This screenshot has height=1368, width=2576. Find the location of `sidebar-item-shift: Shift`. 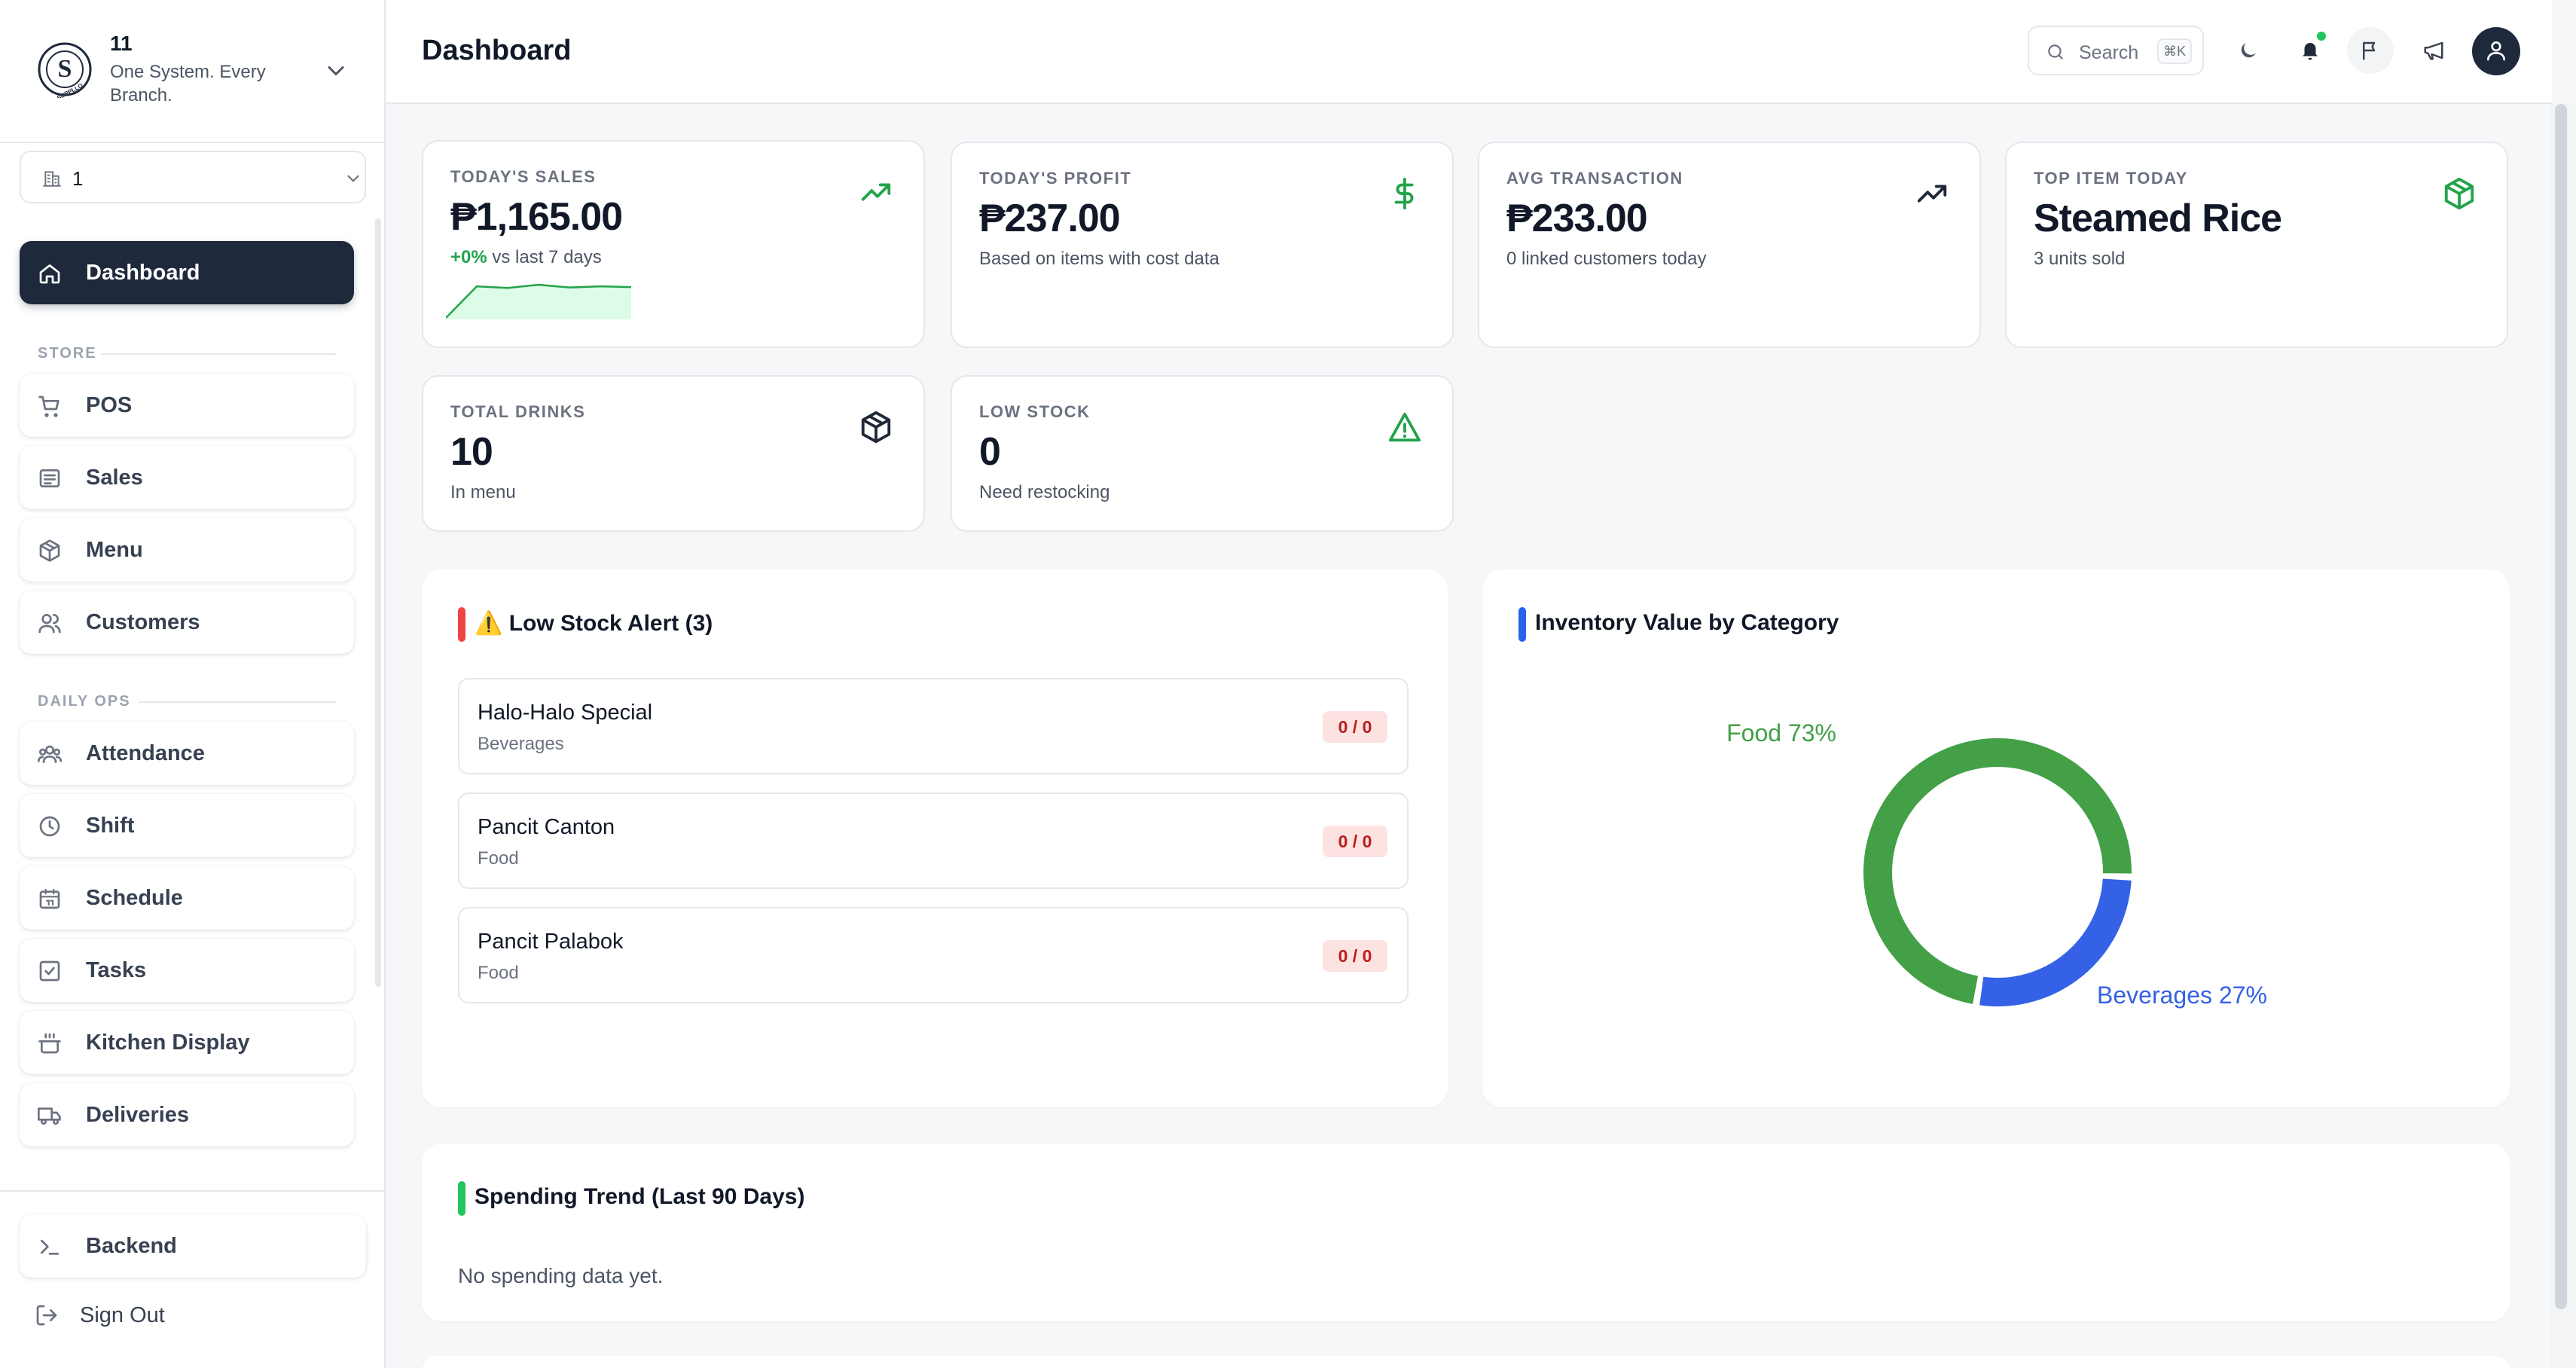

sidebar-item-shift: Shift is located at coordinates (187, 825).